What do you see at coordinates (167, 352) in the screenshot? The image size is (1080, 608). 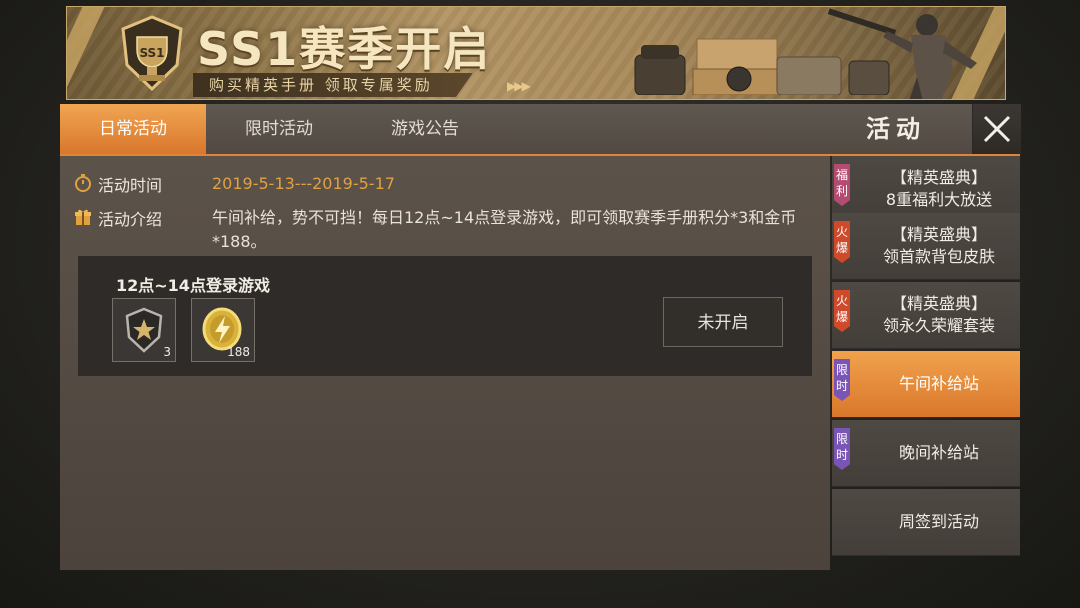 I see `reward-qty: 3` at bounding box center [167, 352].